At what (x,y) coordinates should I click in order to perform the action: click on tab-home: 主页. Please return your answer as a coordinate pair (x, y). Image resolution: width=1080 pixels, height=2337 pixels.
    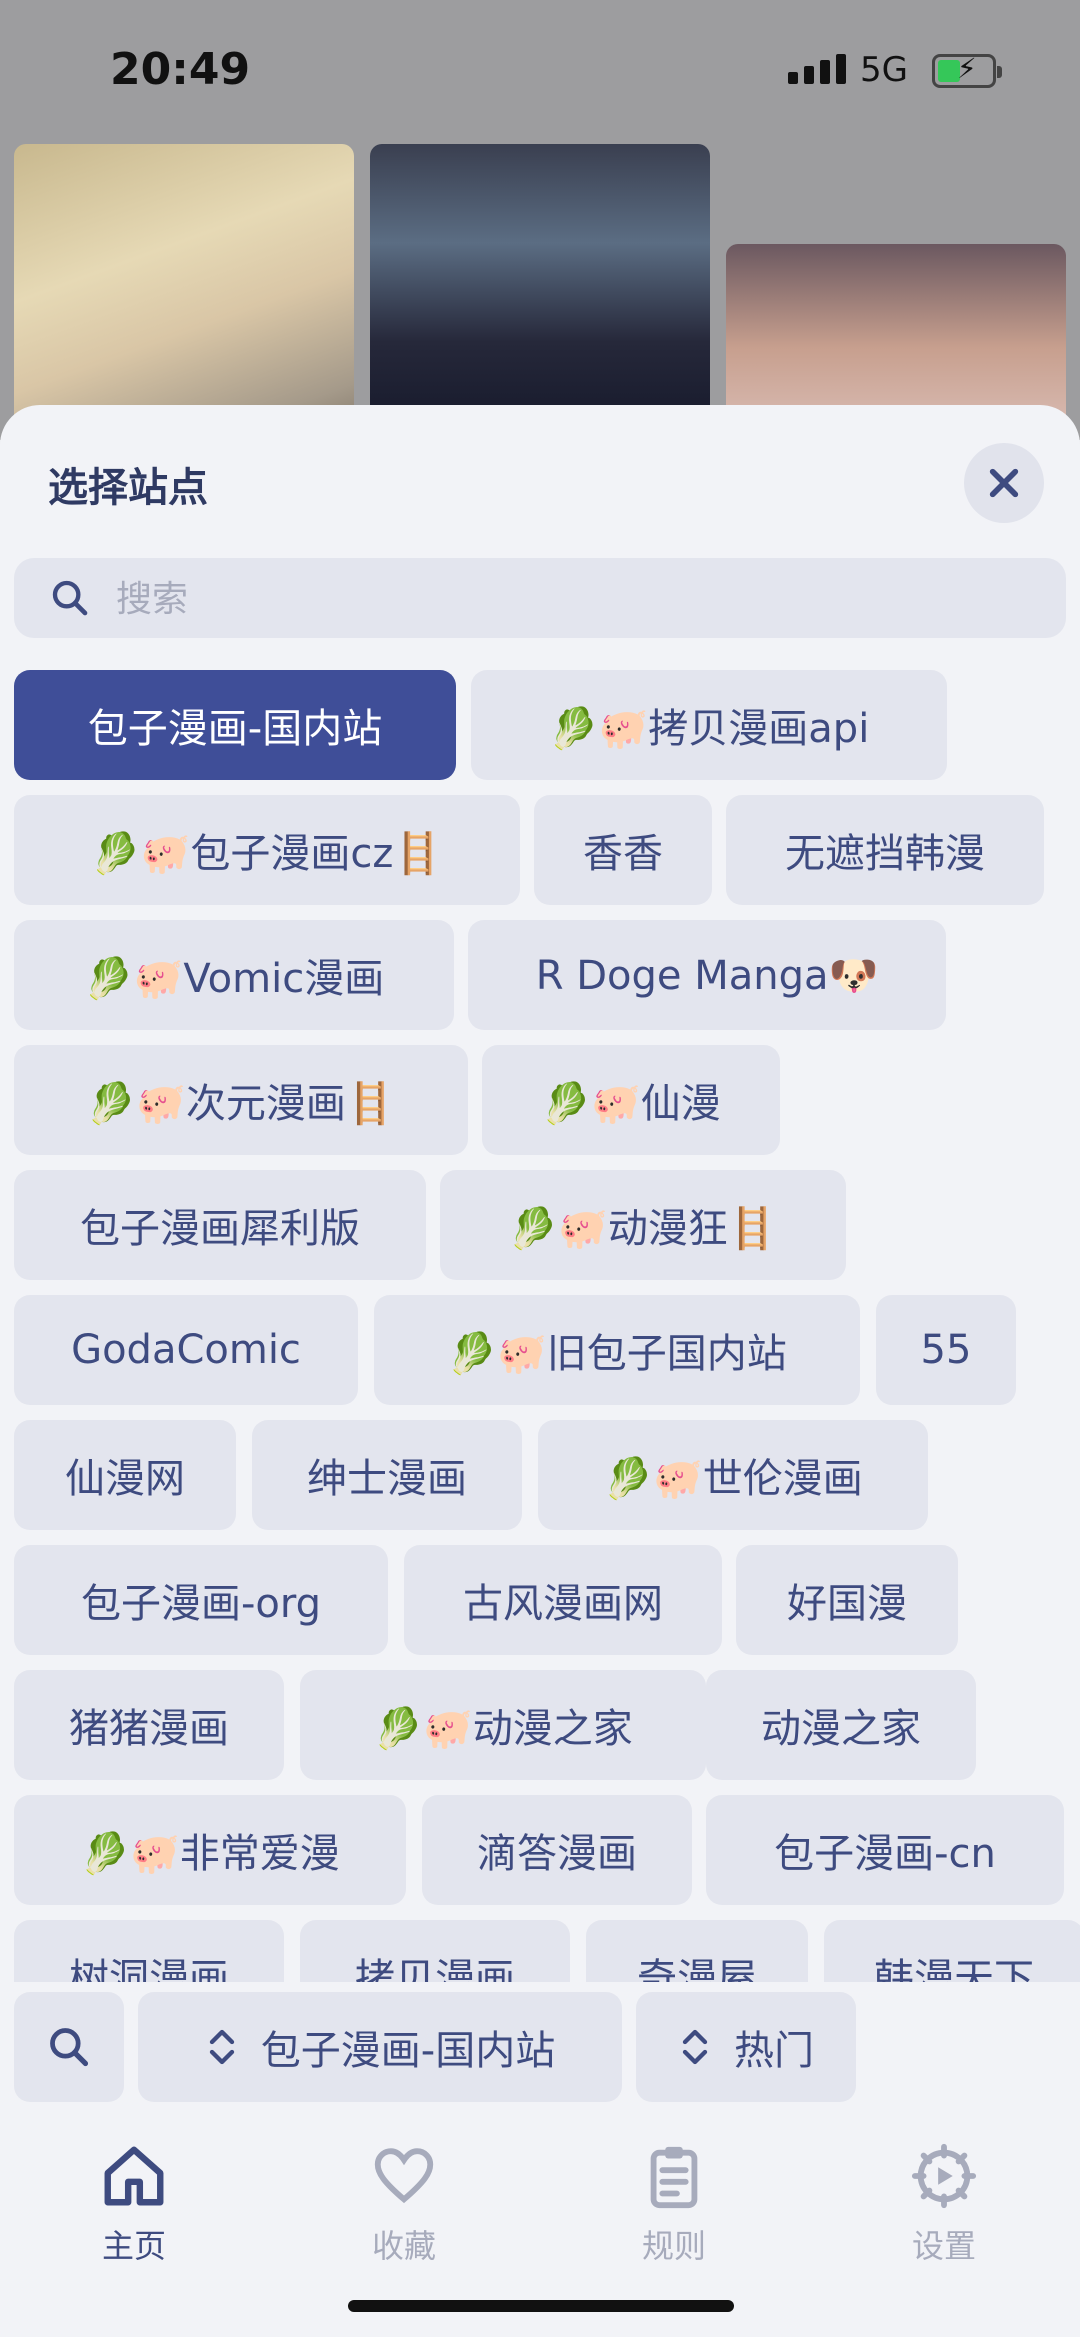
    Looking at the image, I should click on (134, 2204).